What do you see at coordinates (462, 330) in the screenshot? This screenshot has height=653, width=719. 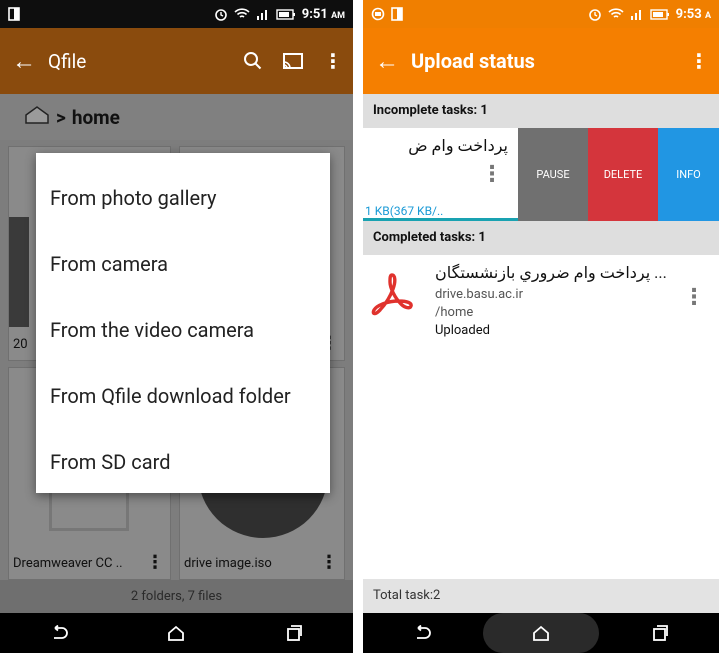 I see `task-status: Uploaded` at bounding box center [462, 330].